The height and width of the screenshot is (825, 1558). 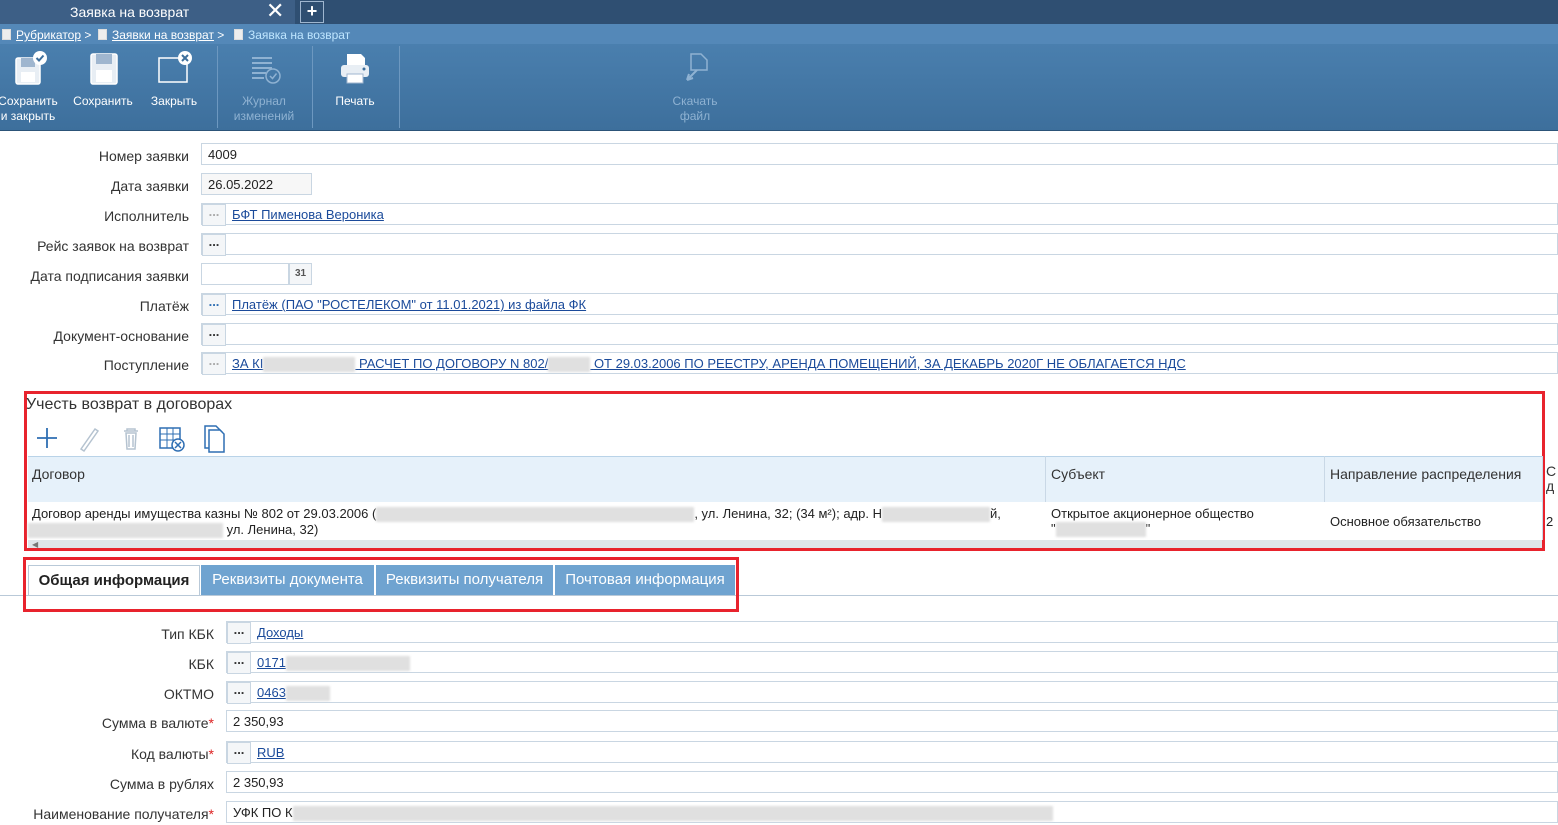 I want to click on sign-date-input, so click(x=245, y=274).